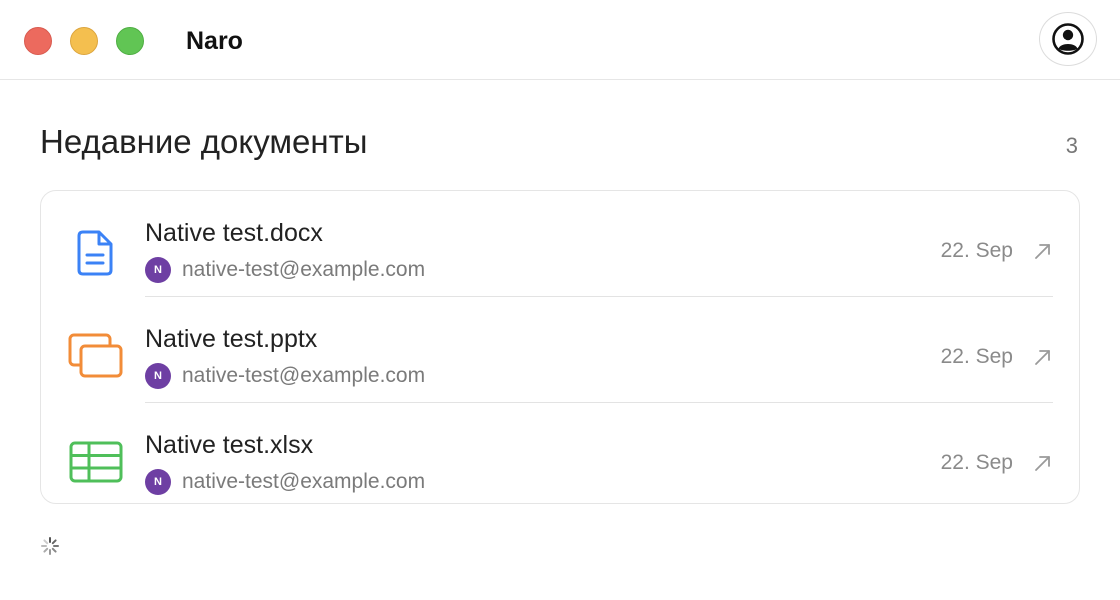  Describe the element at coordinates (38, 41) in the screenshot. I see `window-close-button` at that location.